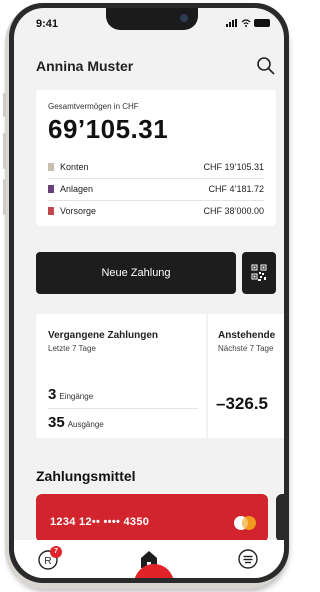  What do you see at coordinates (86, 476) in the screenshot?
I see `payment-methods-title: Zahlungsmittel` at bounding box center [86, 476].